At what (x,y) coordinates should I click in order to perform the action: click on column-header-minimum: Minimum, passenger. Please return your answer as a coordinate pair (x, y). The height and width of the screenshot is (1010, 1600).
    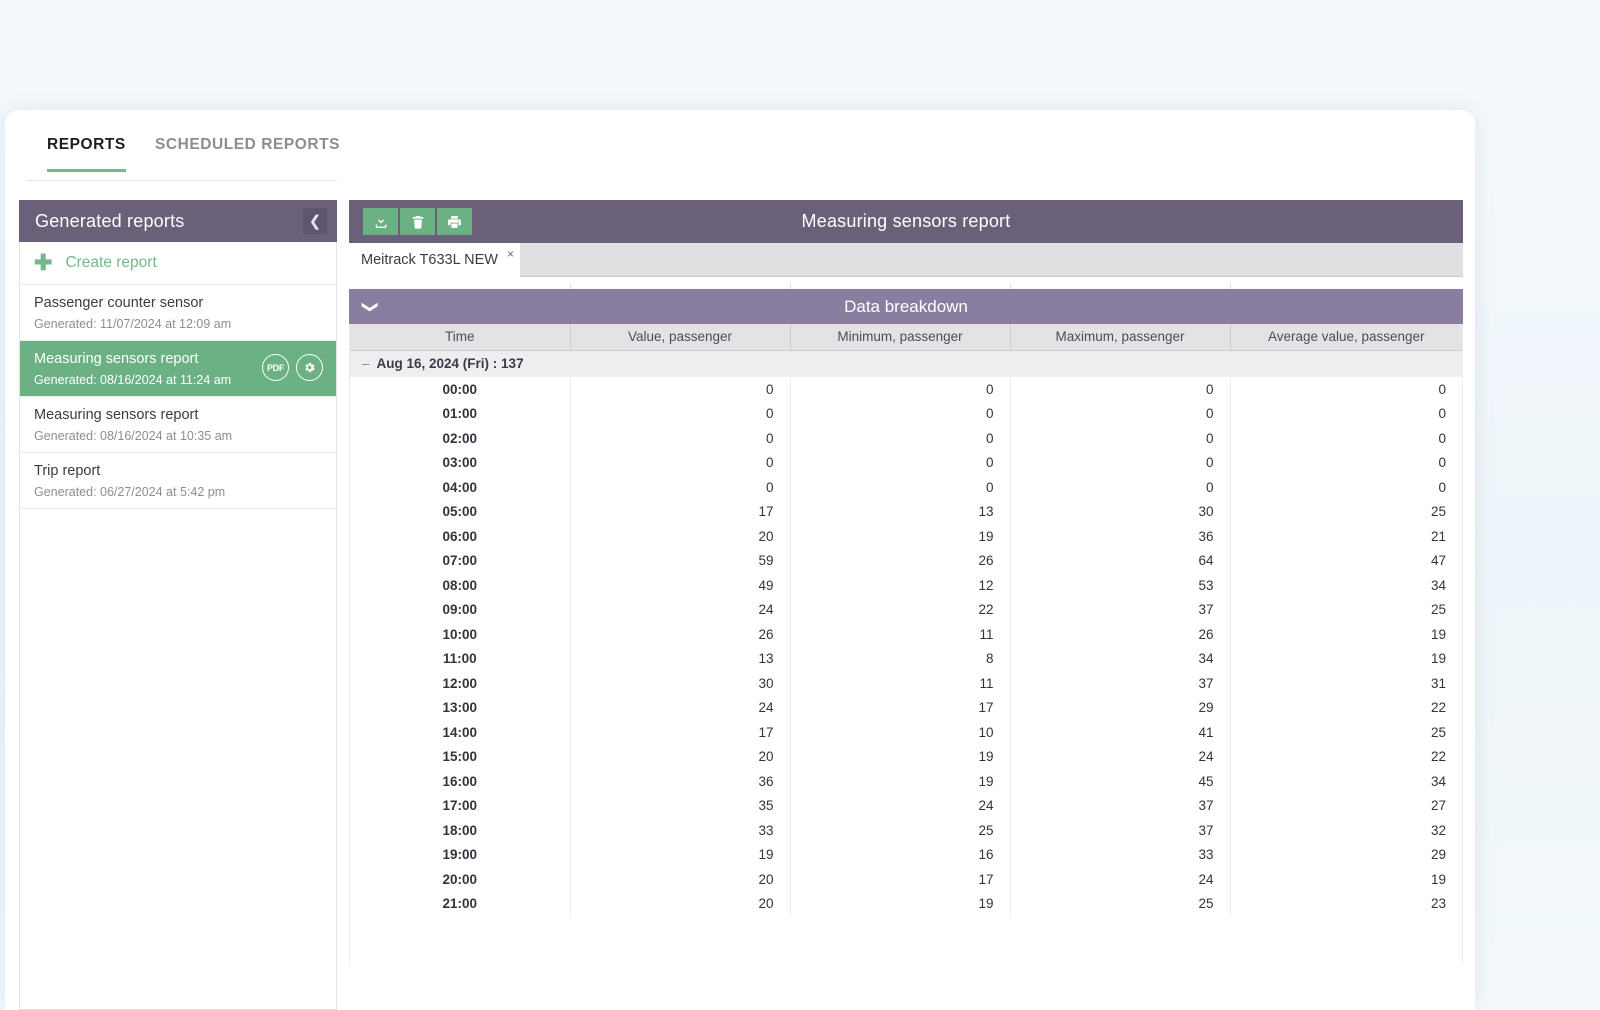
    Looking at the image, I should click on (900, 337).